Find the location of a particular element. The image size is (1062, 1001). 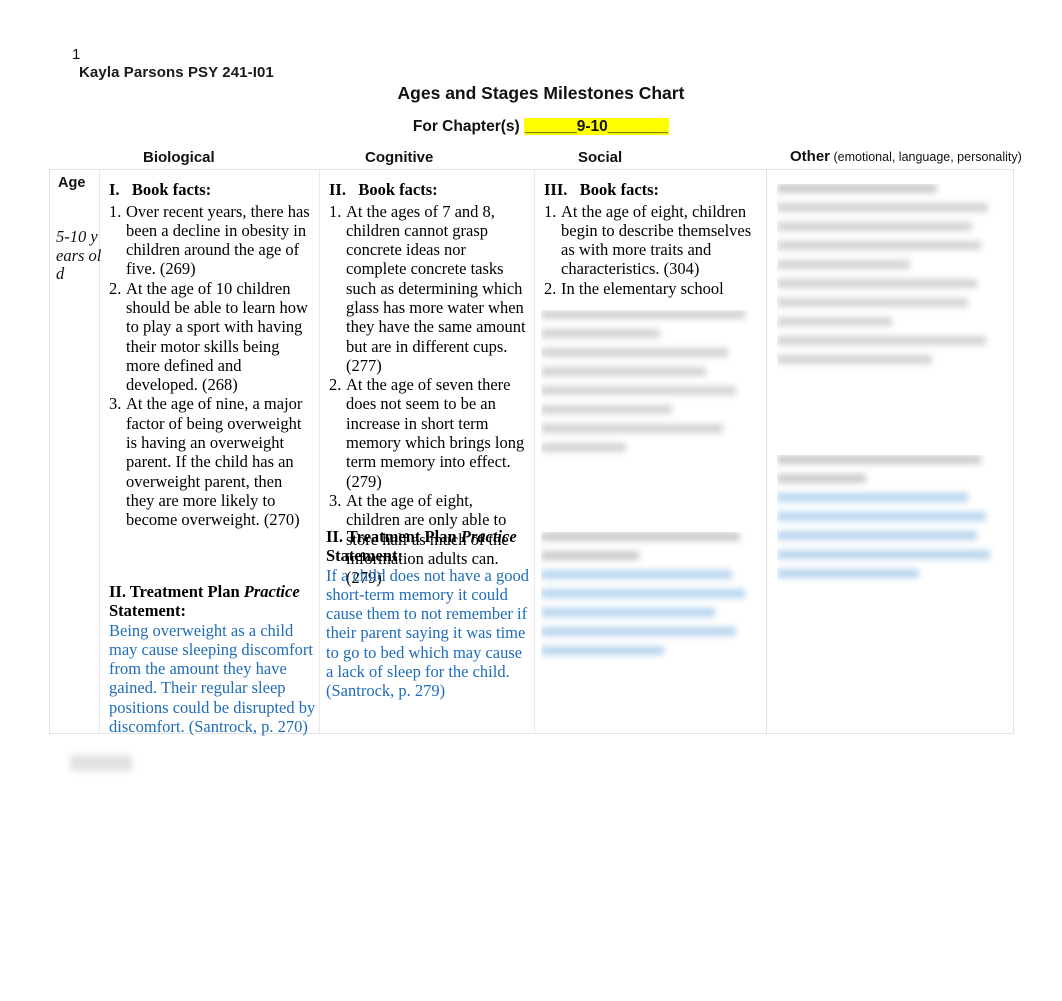

chapter-blank-left: ______ is located at coordinates (550, 126).